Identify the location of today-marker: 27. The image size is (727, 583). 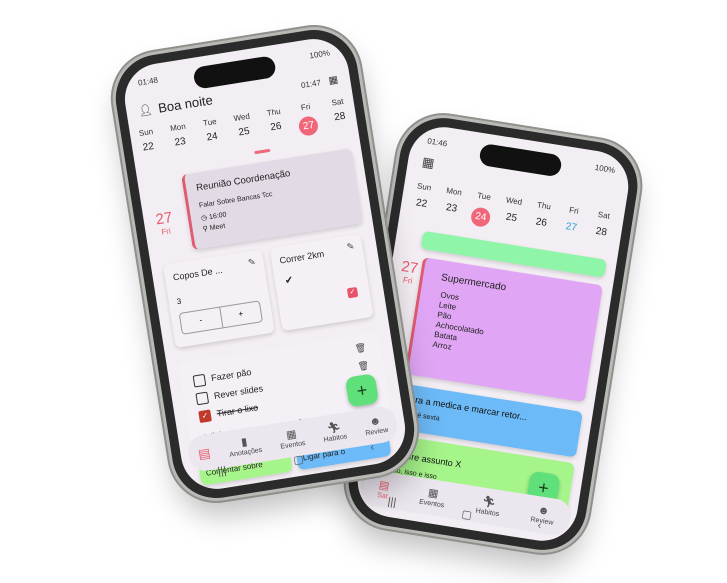
(308, 126).